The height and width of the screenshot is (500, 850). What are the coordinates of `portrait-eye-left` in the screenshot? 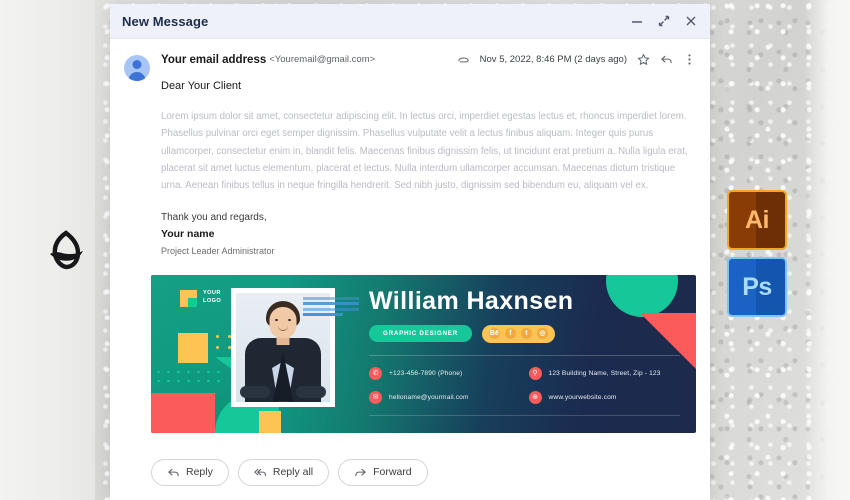 It's located at (276, 319).